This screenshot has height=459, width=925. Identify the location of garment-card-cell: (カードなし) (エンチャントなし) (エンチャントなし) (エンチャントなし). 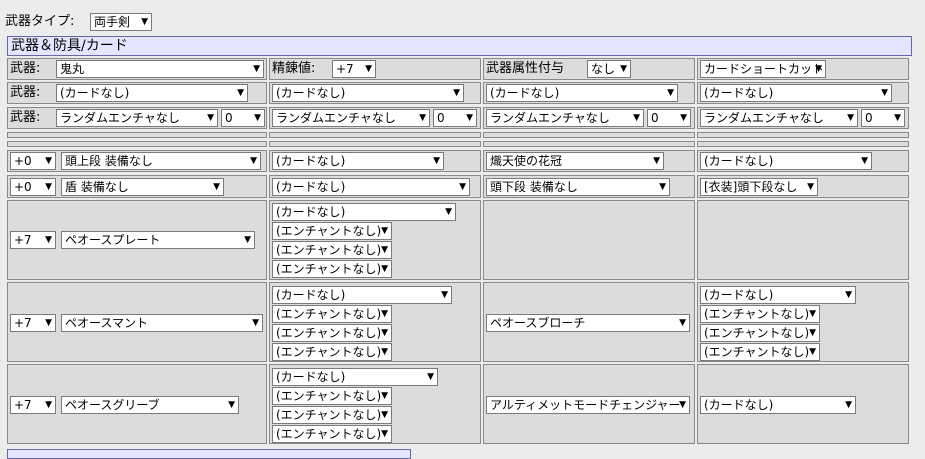
(375, 322).